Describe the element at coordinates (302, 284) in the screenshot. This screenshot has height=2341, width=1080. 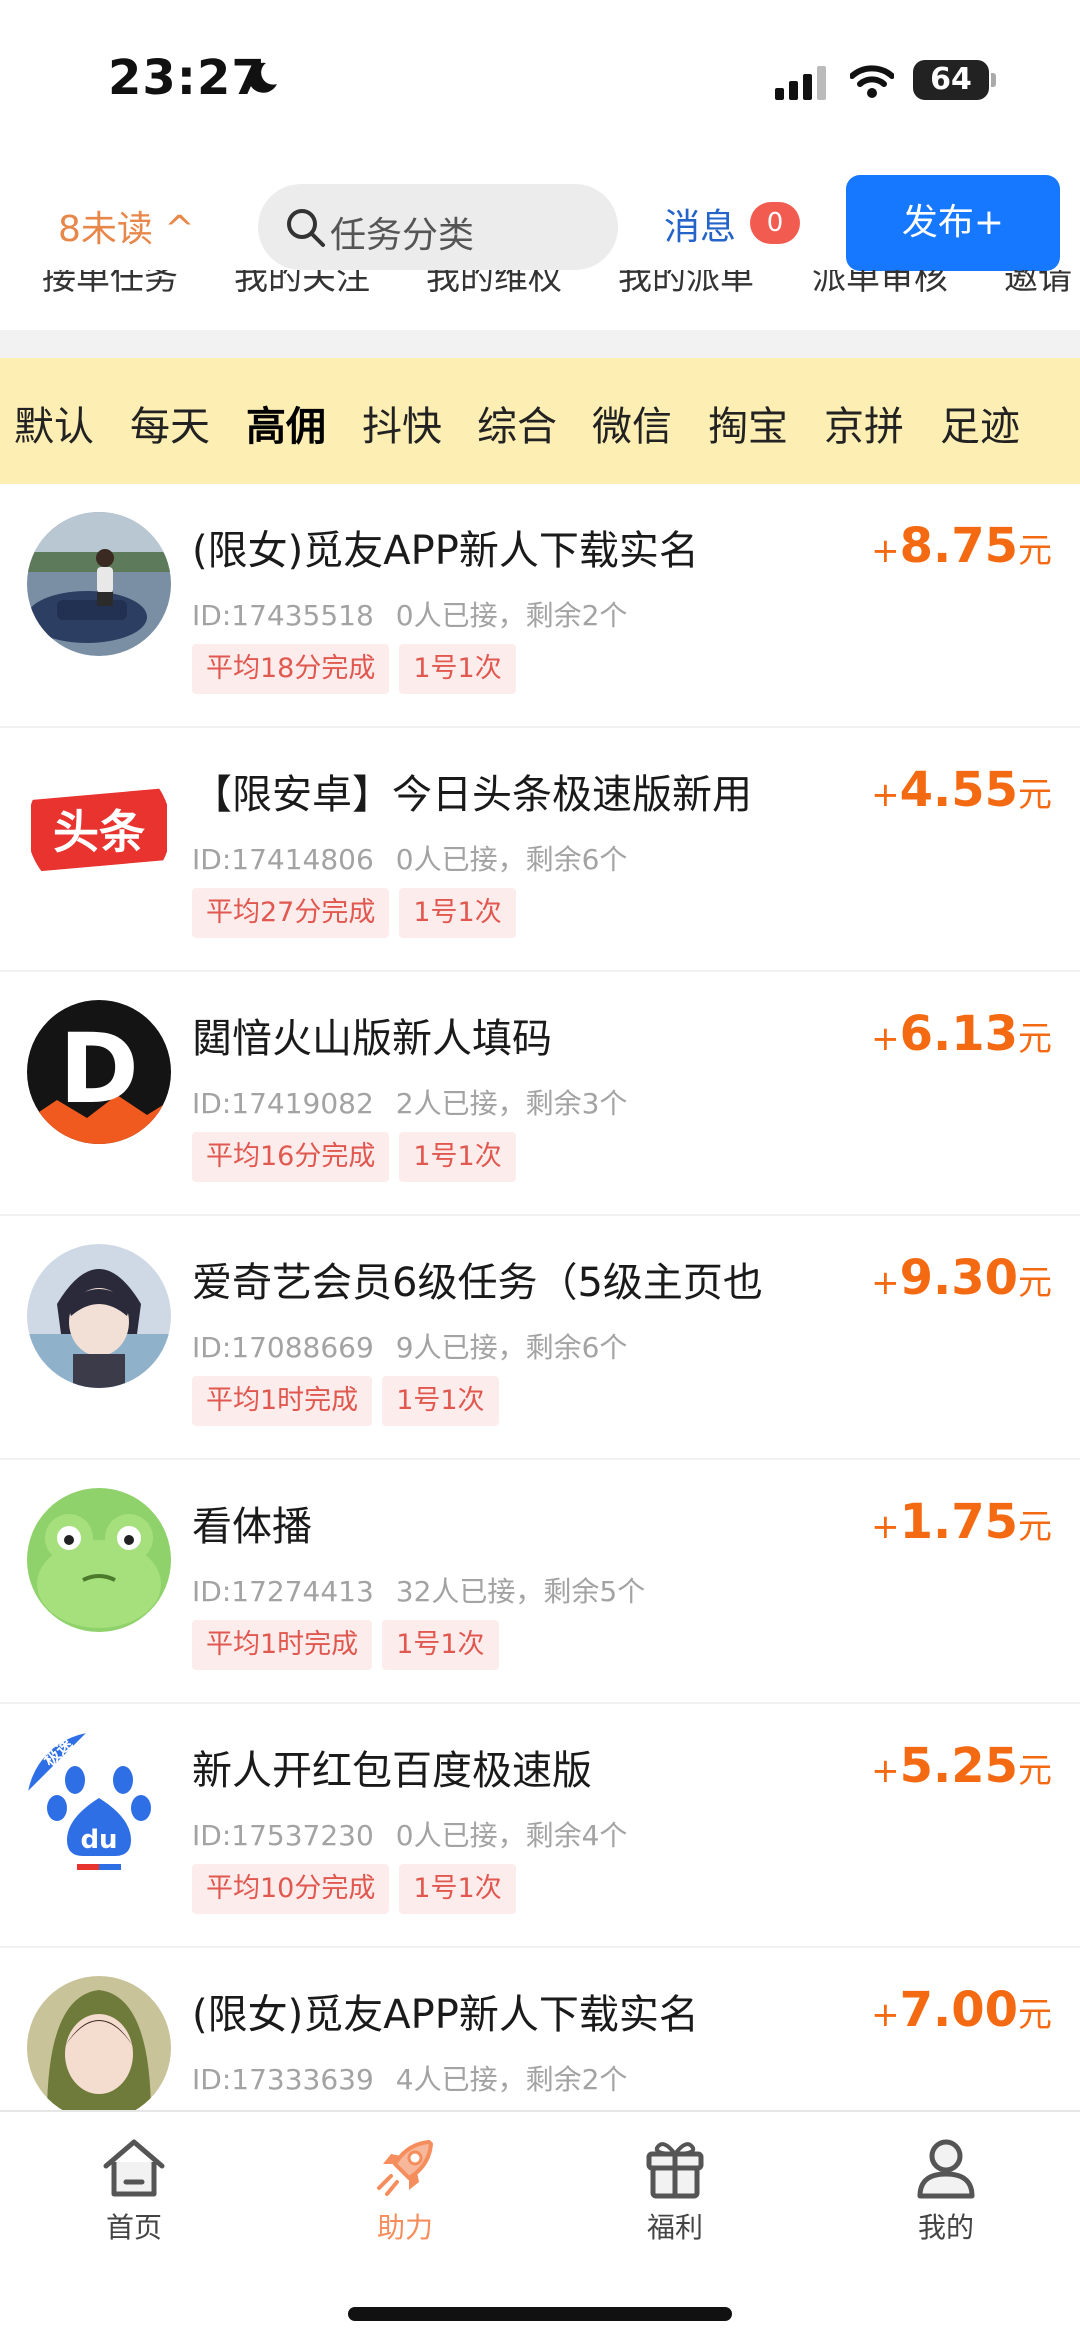
I see `quick-tab: 我的关注` at that location.